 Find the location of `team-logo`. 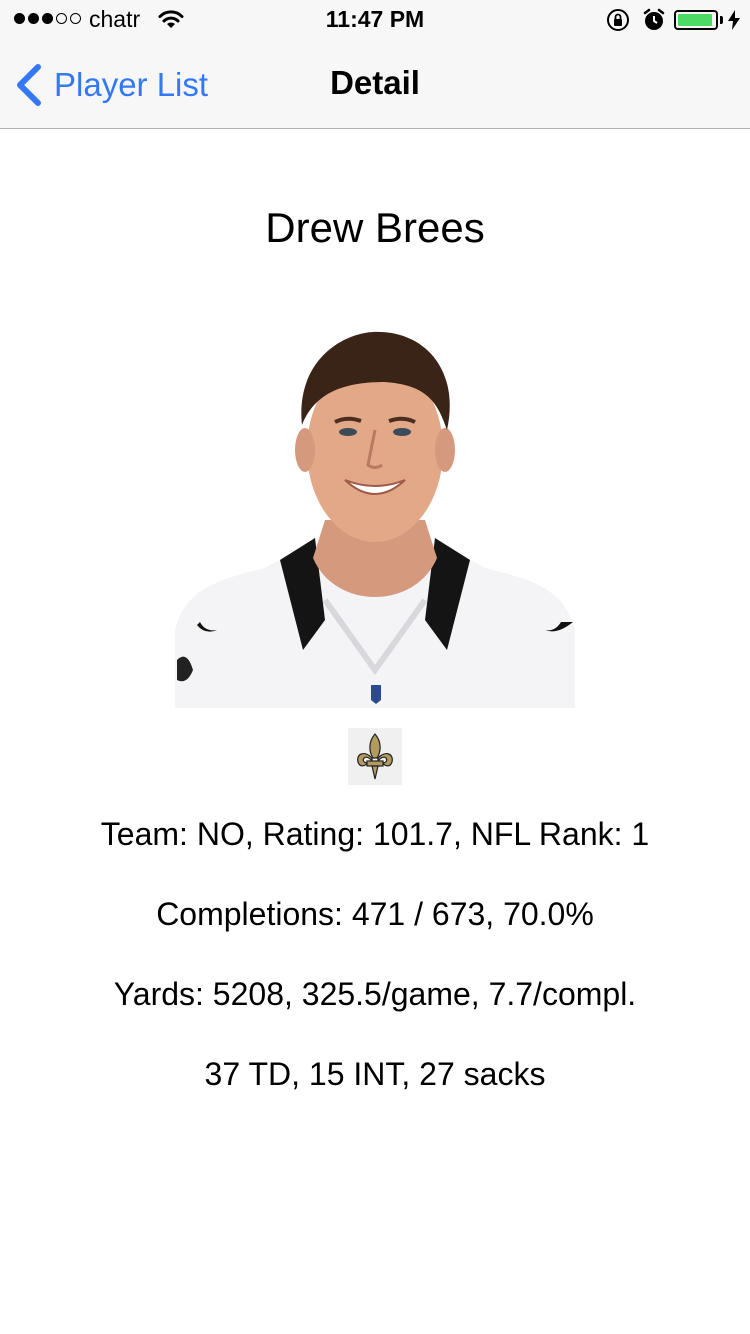

team-logo is located at coordinates (375, 756).